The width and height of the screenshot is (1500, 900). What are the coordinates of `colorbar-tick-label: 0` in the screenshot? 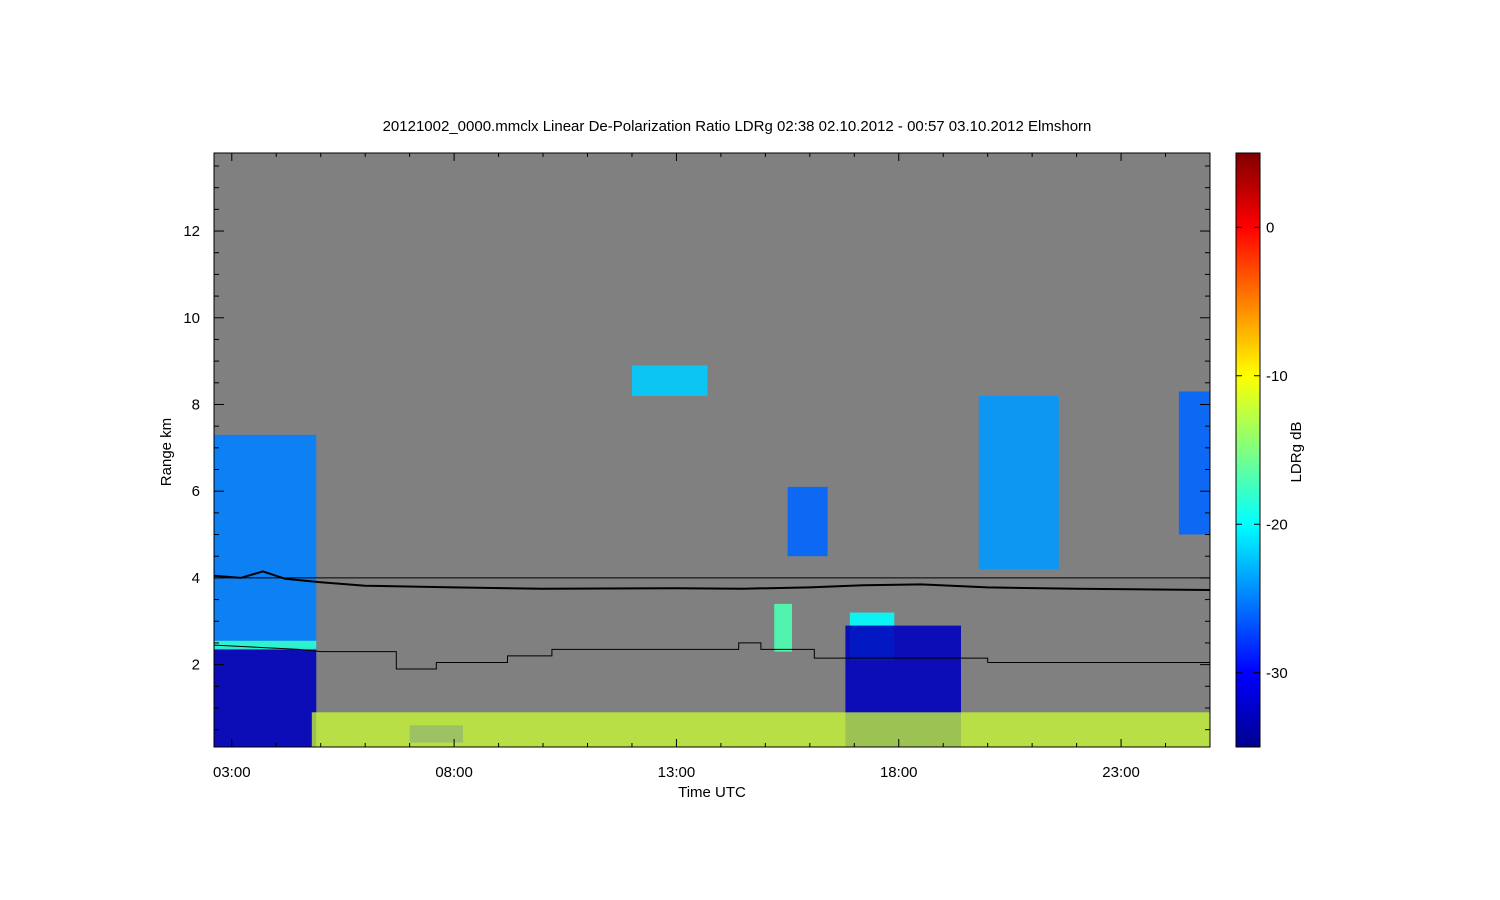 It's located at (1270, 227).